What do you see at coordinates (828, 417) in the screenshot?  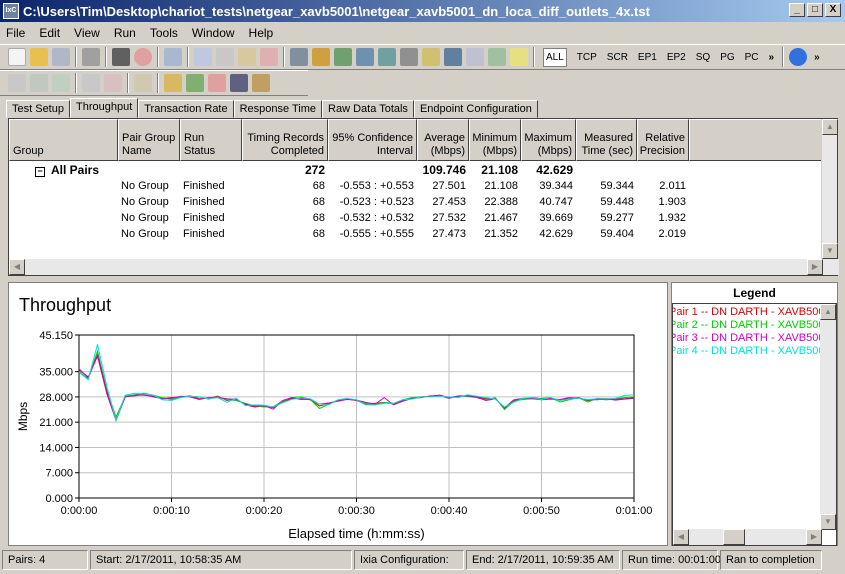 I see `legend-vertical-scrollbar: ▲ ▼` at bounding box center [828, 417].